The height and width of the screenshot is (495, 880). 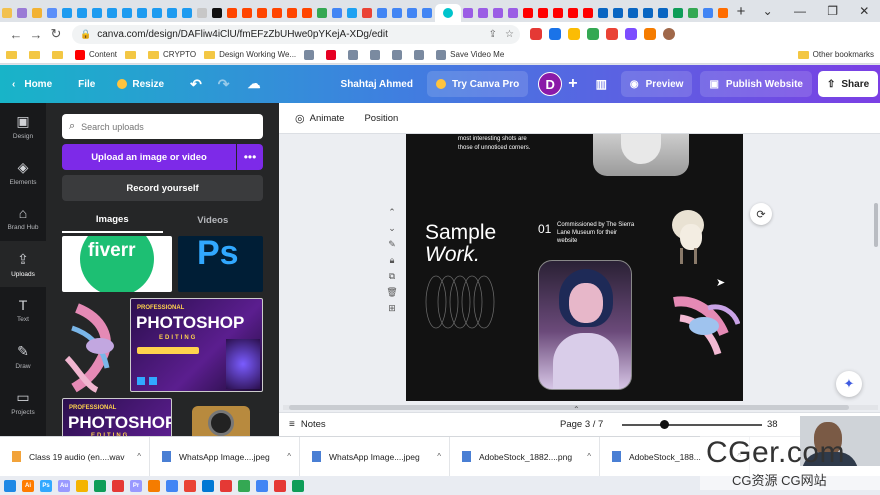 I want to click on share-button: ⇧ Share, so click(x=848, y=84).